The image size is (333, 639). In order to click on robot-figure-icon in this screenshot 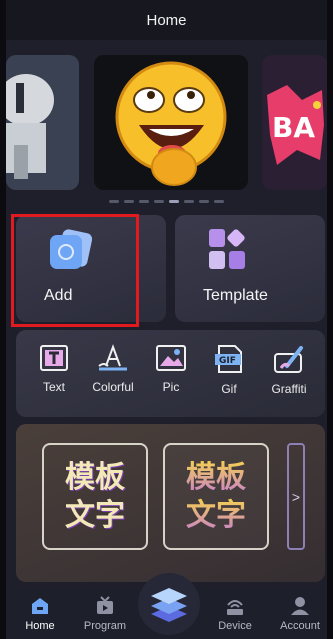, I will do `click(42, 122)`.